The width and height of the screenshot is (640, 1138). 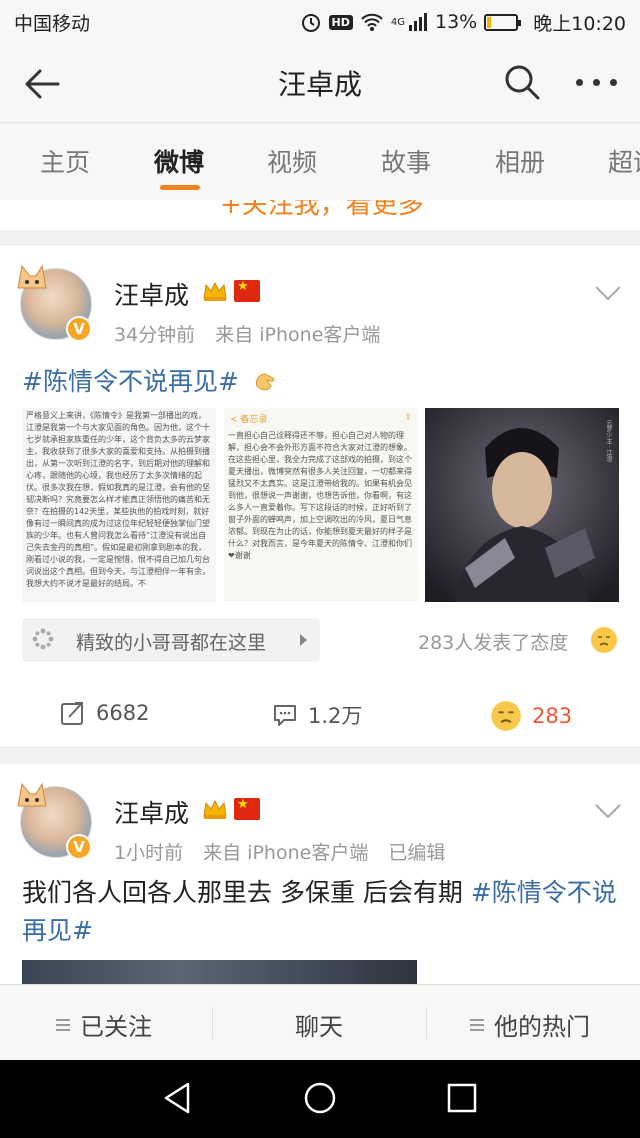 I want to click on tab-weibo: 微博, so click(x=179, y=161).